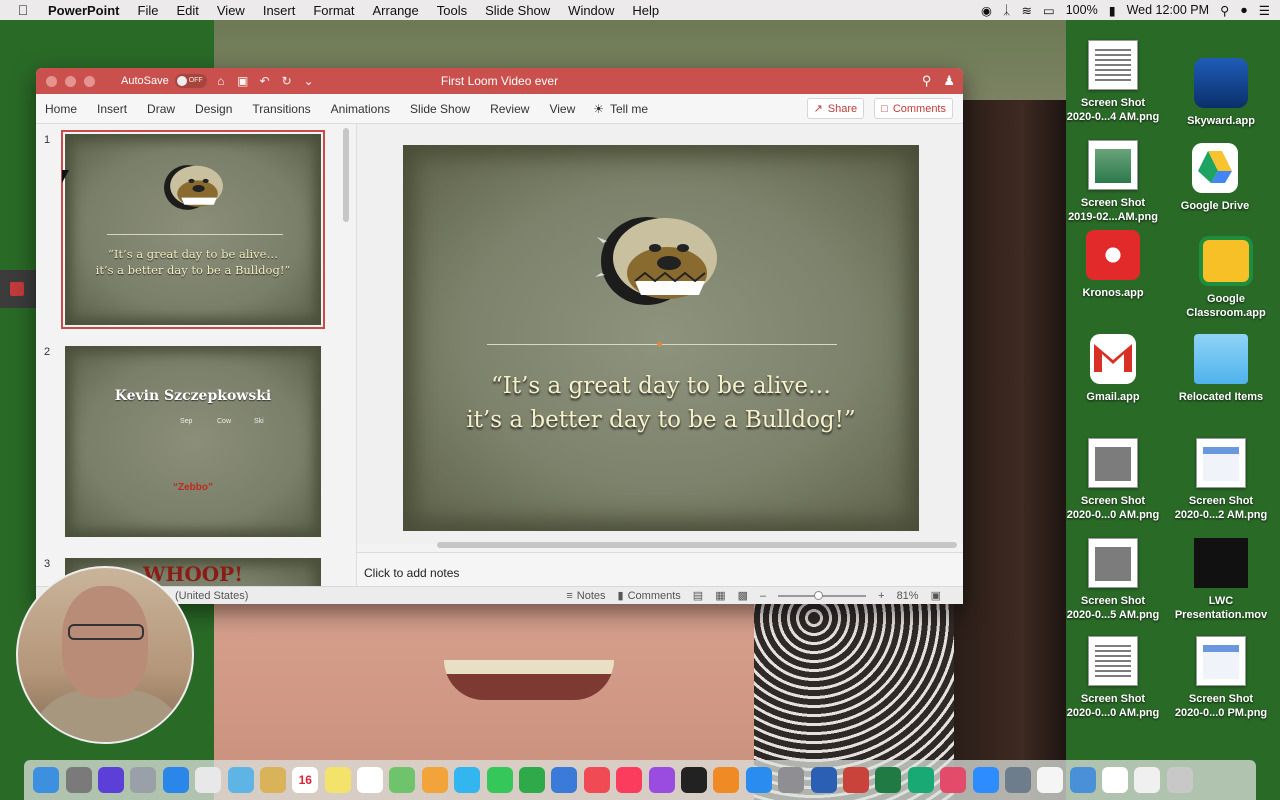 This screenshot has width=1280, height=800. Describe the element at coordinates (231, 10) in the screenshot. I see `menu-view: View` at that location.